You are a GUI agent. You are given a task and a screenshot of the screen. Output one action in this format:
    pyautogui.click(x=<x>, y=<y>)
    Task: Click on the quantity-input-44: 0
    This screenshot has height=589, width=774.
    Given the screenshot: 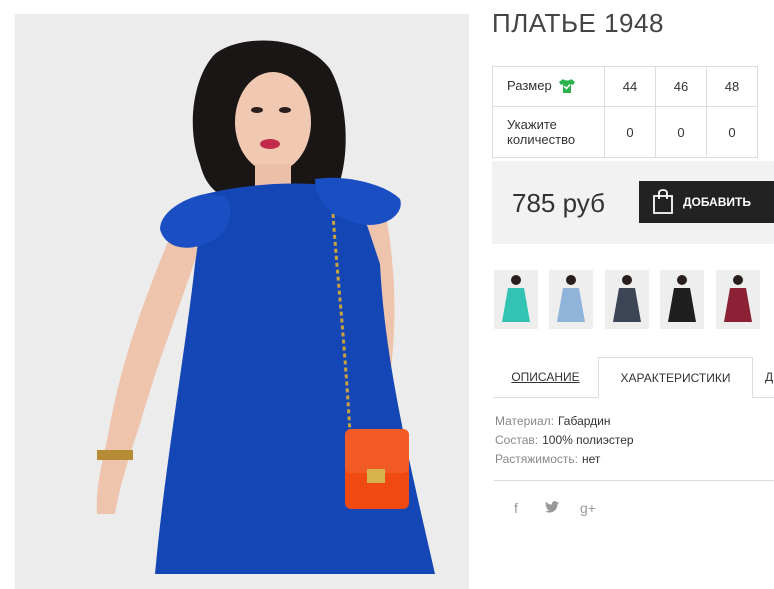 What is the action you would take?
    pyautogui.click(x=630, y=132)
    